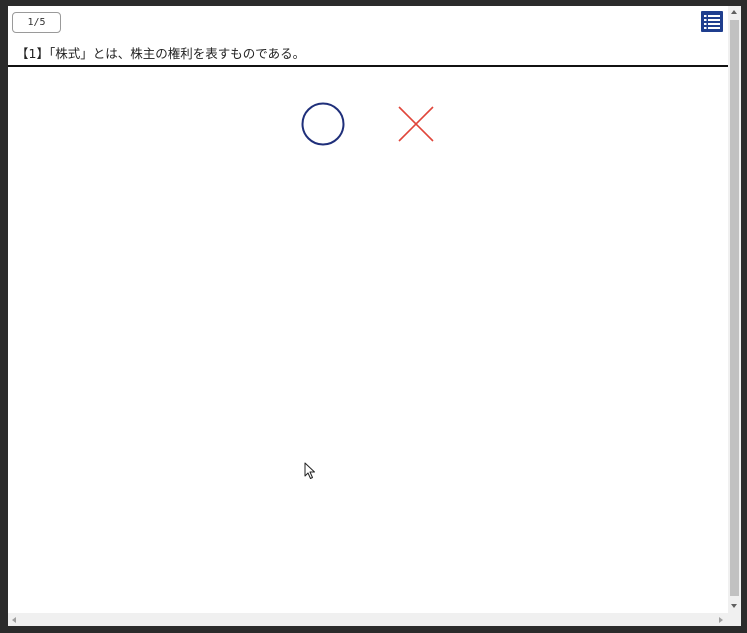  I want to click on header-divider, so click(368, 66).